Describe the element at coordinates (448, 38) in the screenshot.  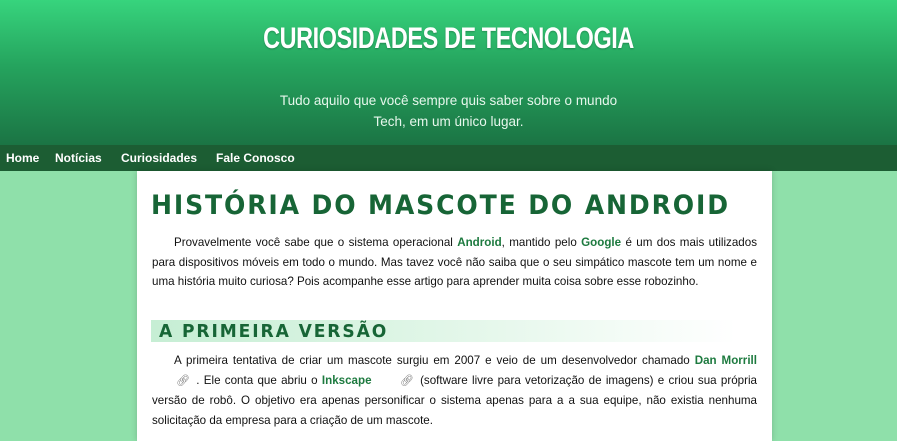
I see `site-title: CURIOSIDADES DE TECNOLOGIA` at that location.